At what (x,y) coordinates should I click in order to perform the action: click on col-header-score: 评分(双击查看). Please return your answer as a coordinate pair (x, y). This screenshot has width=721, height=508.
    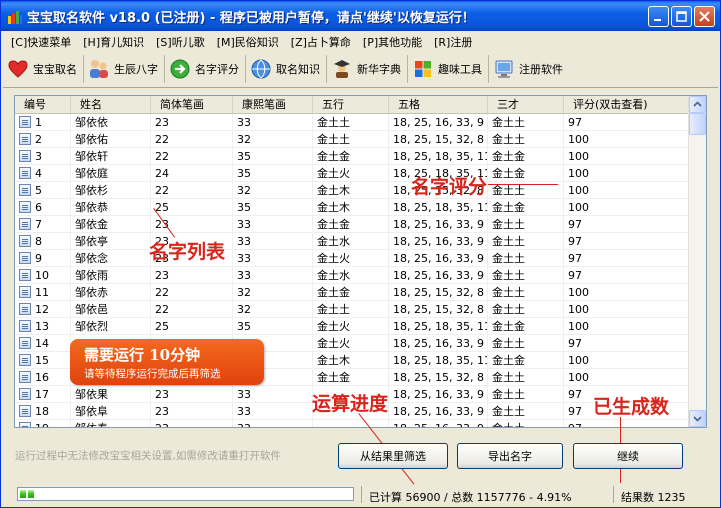
    Looking at the image, I should click on (627, 104).